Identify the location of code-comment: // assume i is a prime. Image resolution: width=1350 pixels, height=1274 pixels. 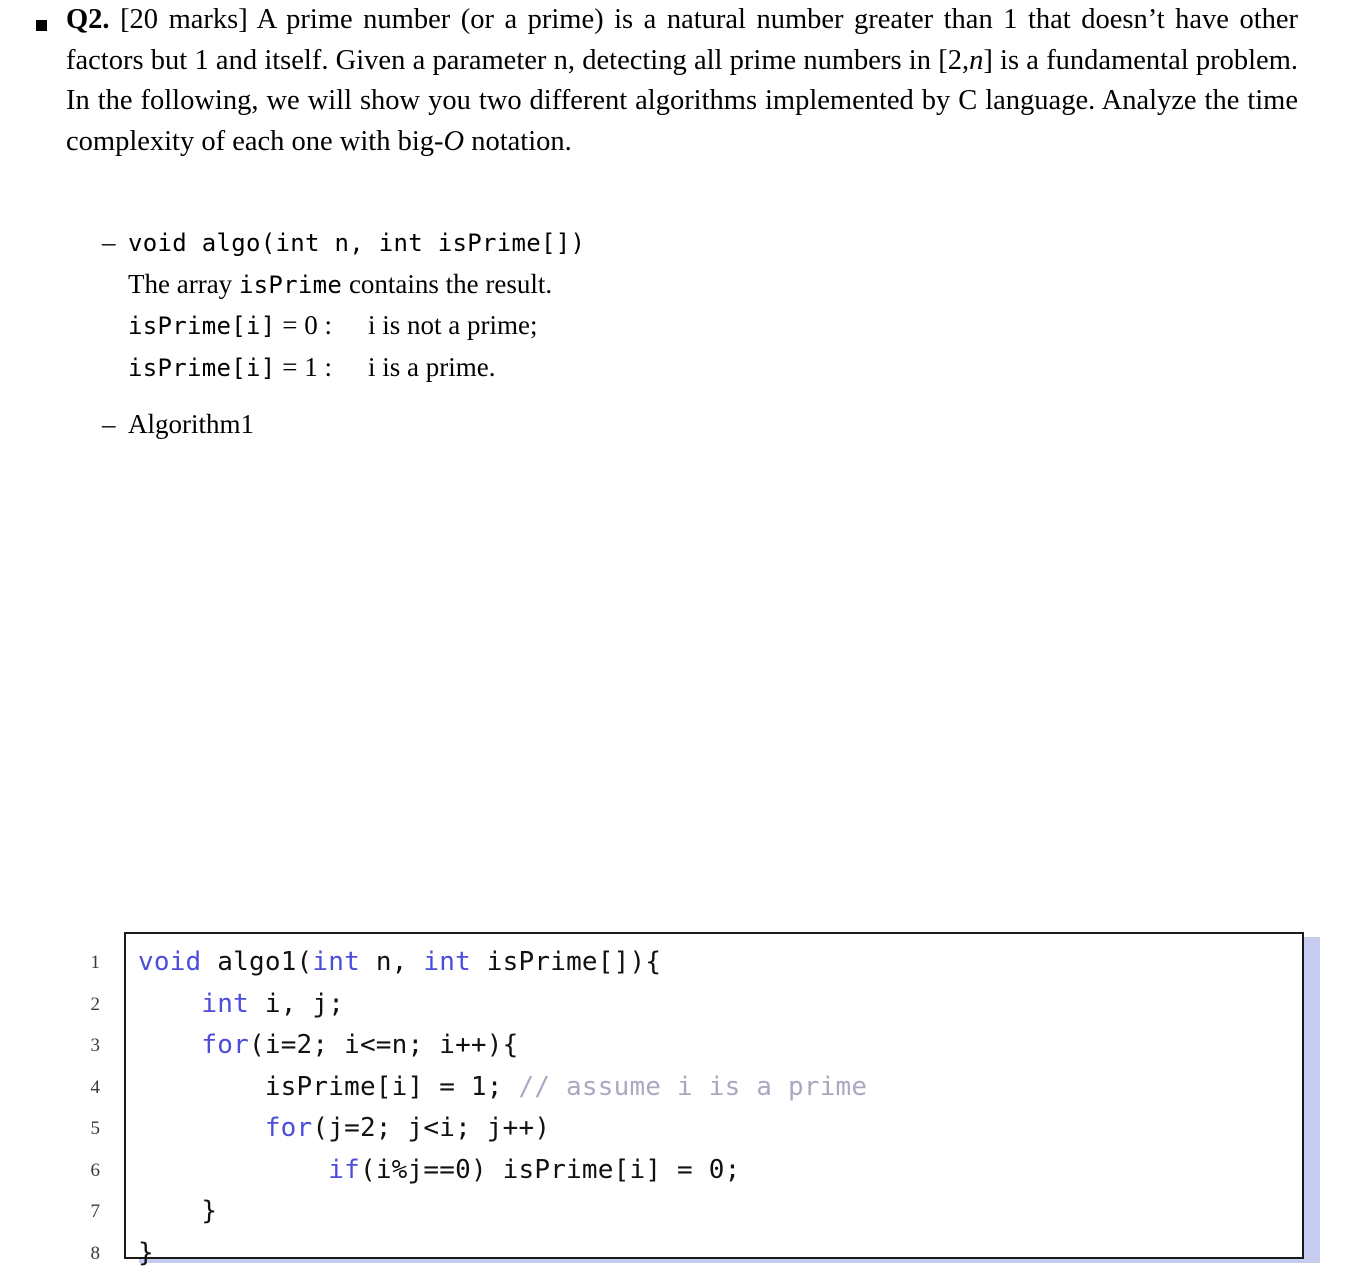
(692, 1087).